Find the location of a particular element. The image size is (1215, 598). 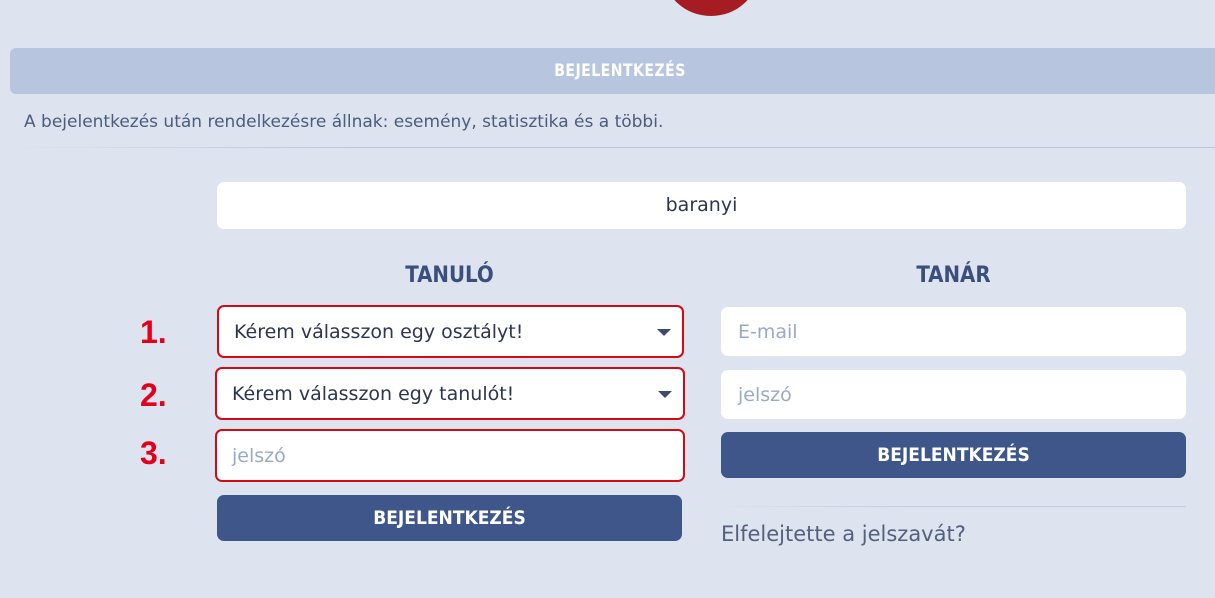

class-select: Kérem válasszon egy osztályt! is located at coordinates (450, 331).